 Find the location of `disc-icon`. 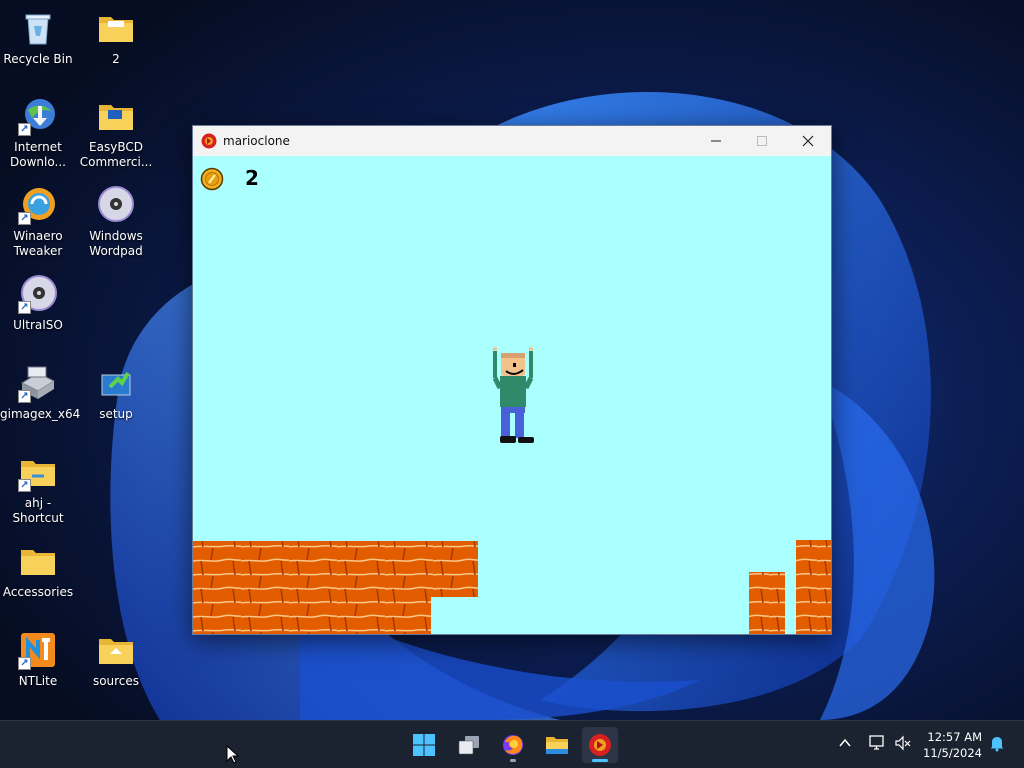

disc-icon is located at coordinates (116, 205).